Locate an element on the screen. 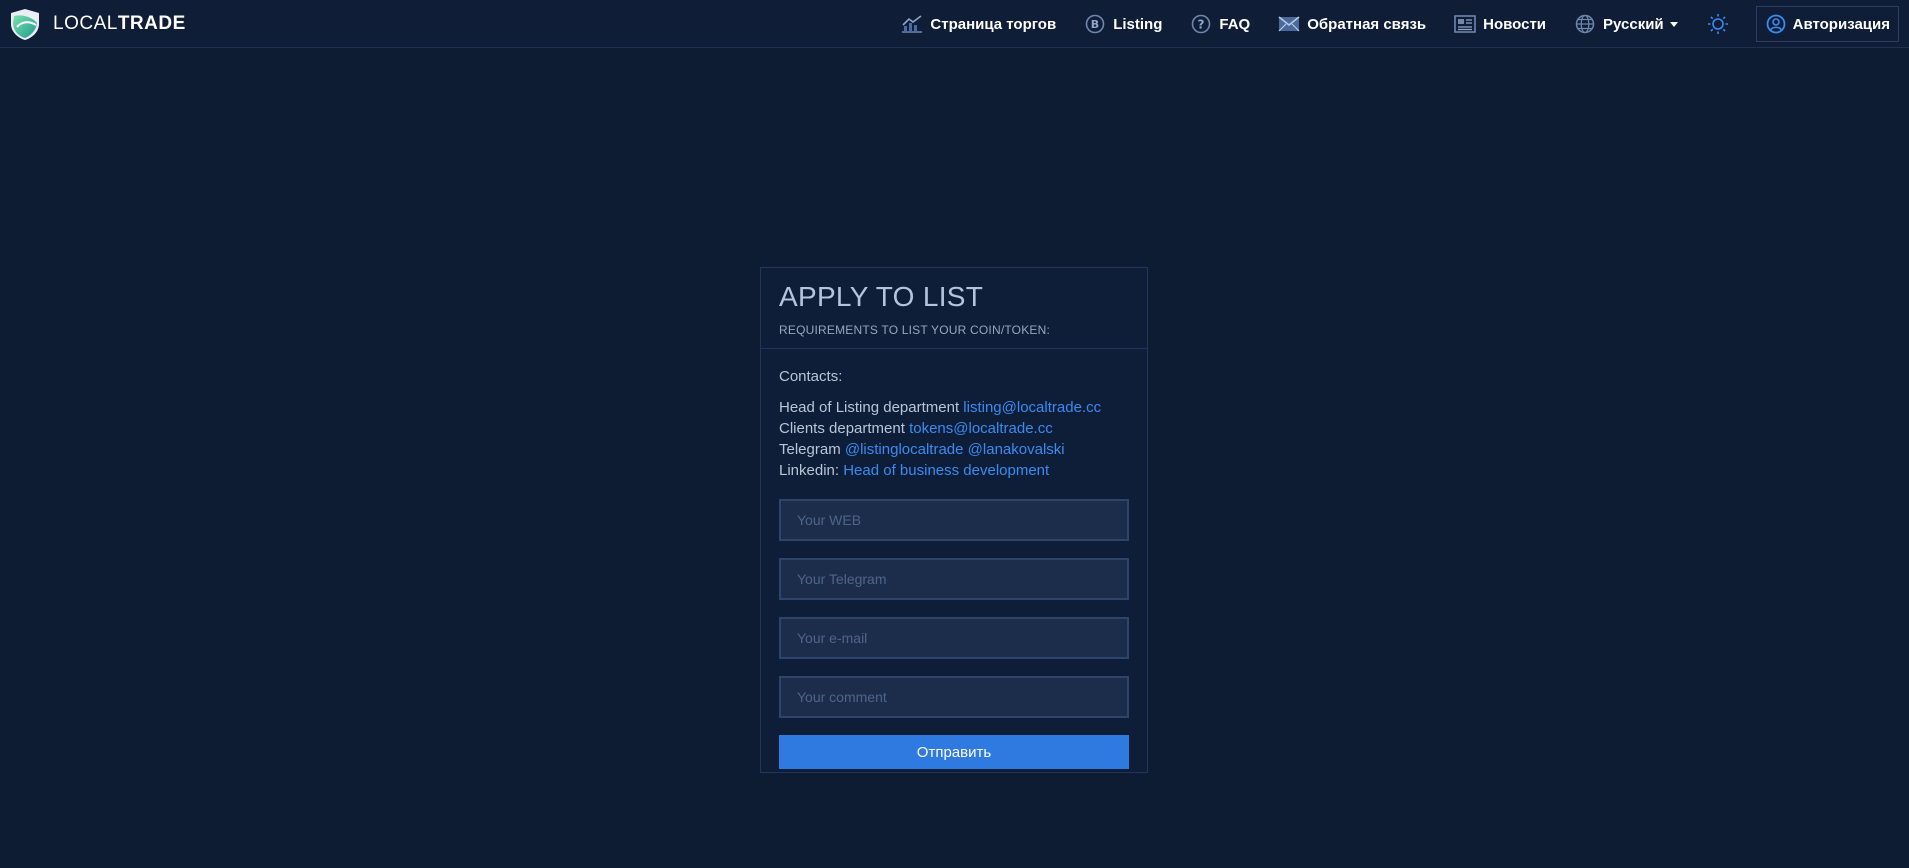 The width and height of the screenshot is (1909, 868). contact-label: Telegram is located at coordinates (810, 449).